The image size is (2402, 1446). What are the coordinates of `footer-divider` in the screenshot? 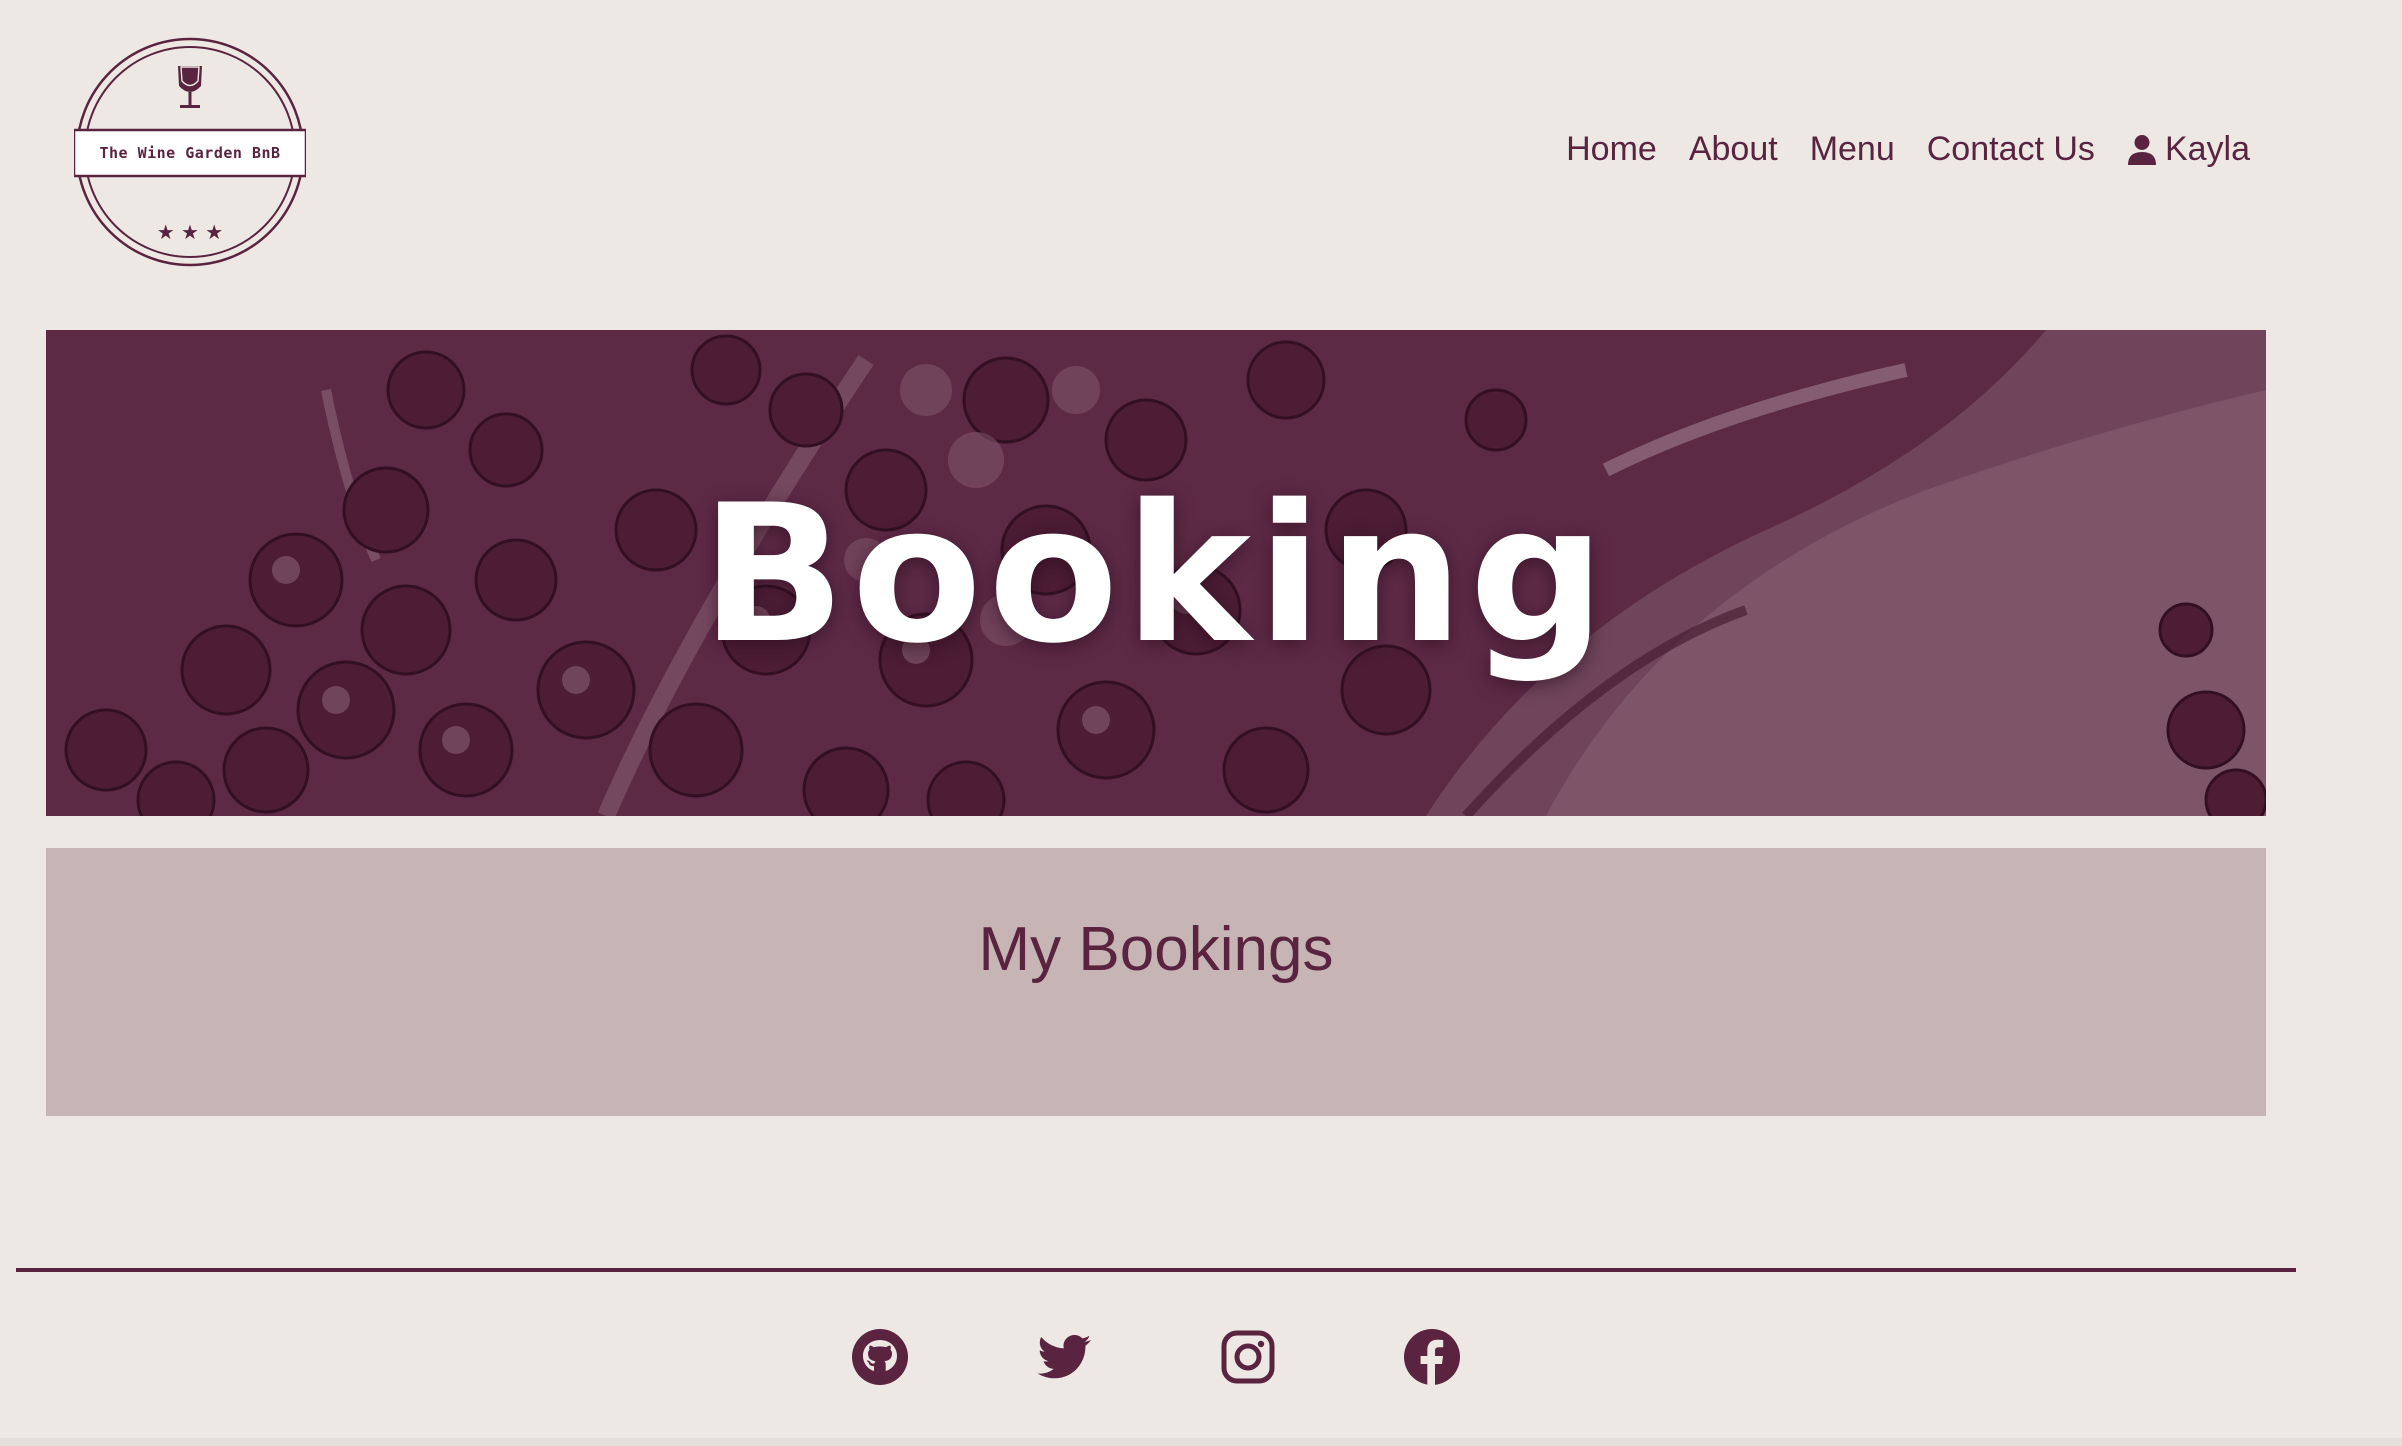 It's located at (1156, 1270).